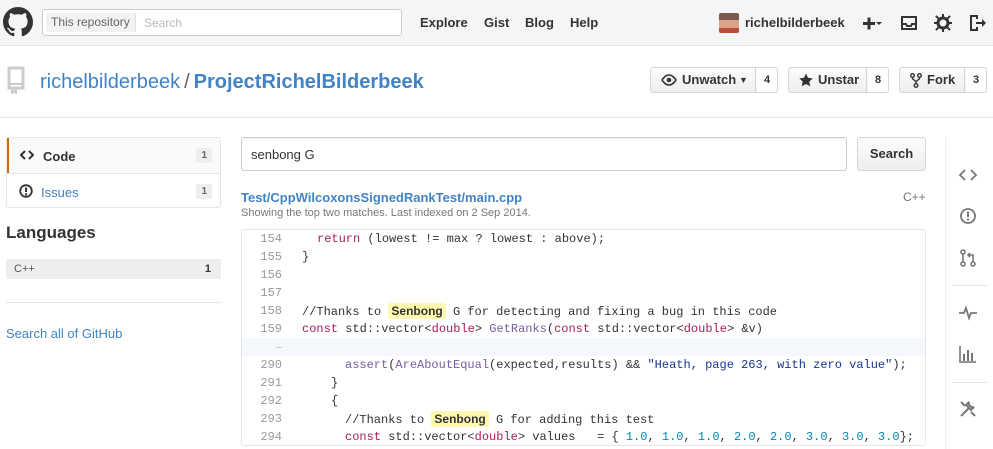  I want to click on unwatch-button: Unwatch ▼, so click(703, 80).